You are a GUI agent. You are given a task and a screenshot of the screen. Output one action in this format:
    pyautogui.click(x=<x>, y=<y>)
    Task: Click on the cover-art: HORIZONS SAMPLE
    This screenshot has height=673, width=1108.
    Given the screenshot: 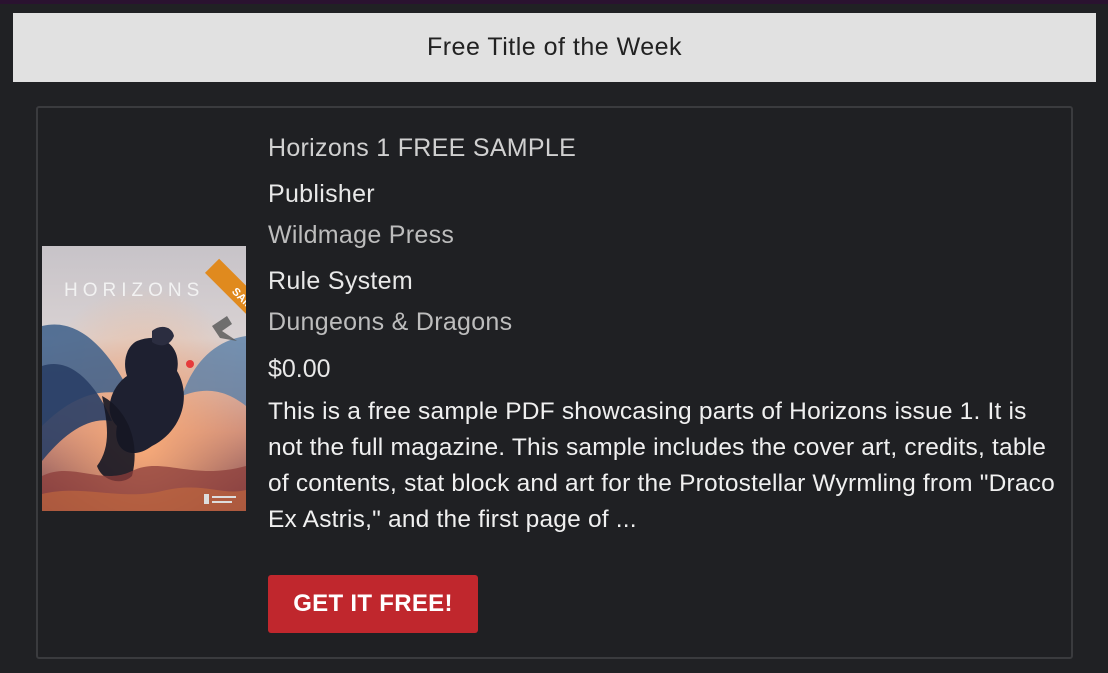 What is the action you would take?
    pyautogui.click(x=144, y=378)
    